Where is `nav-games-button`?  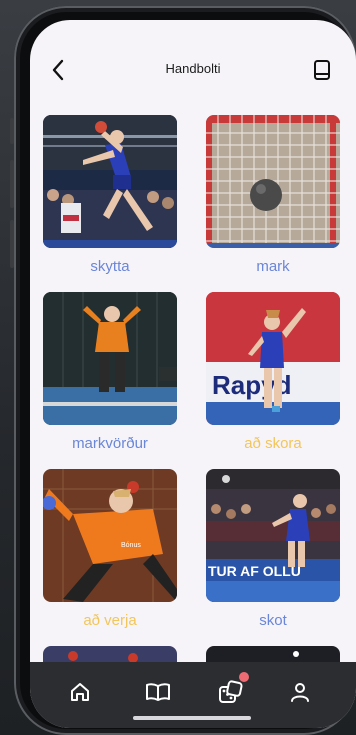 nav-games-button is located at coordinates (232, 690).